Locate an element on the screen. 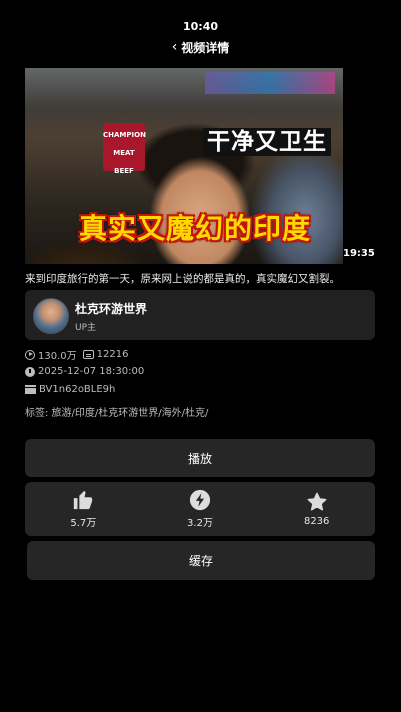 The image size is (401, 712). video-duration: 19:35 is located at coordinates (359, 253).